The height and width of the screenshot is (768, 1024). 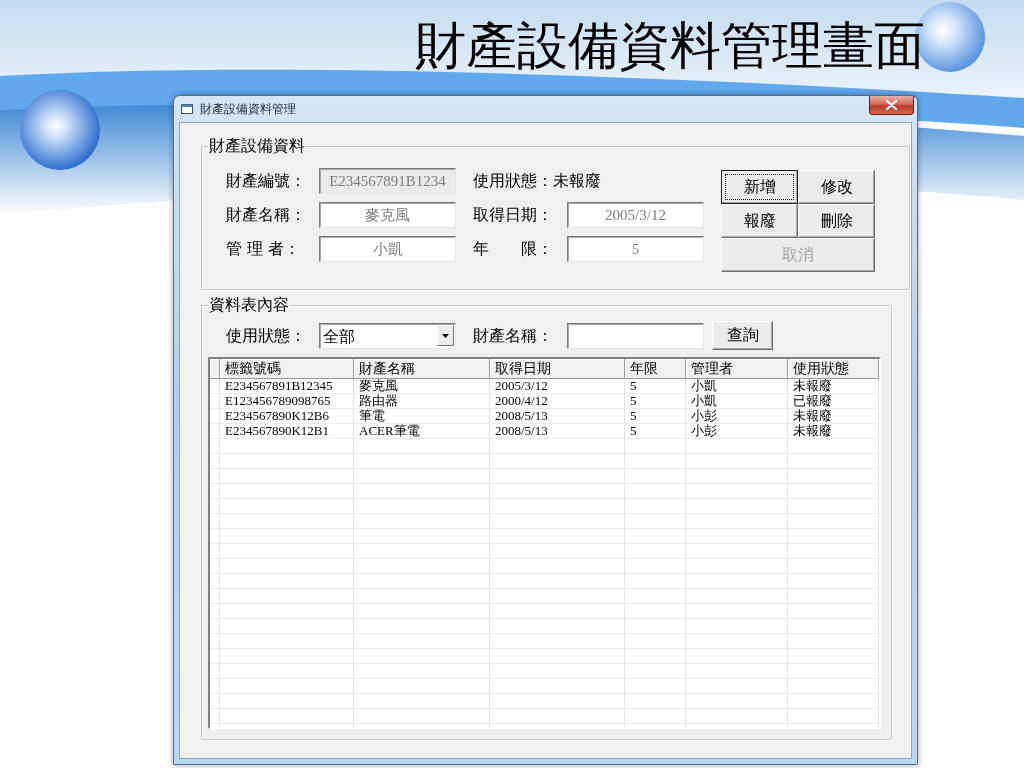 What do you see at coordinates (670, 46) in the screenshot?
I see `slide-title: 財產設備資料管理畫面` at bounding box center [670, 46].